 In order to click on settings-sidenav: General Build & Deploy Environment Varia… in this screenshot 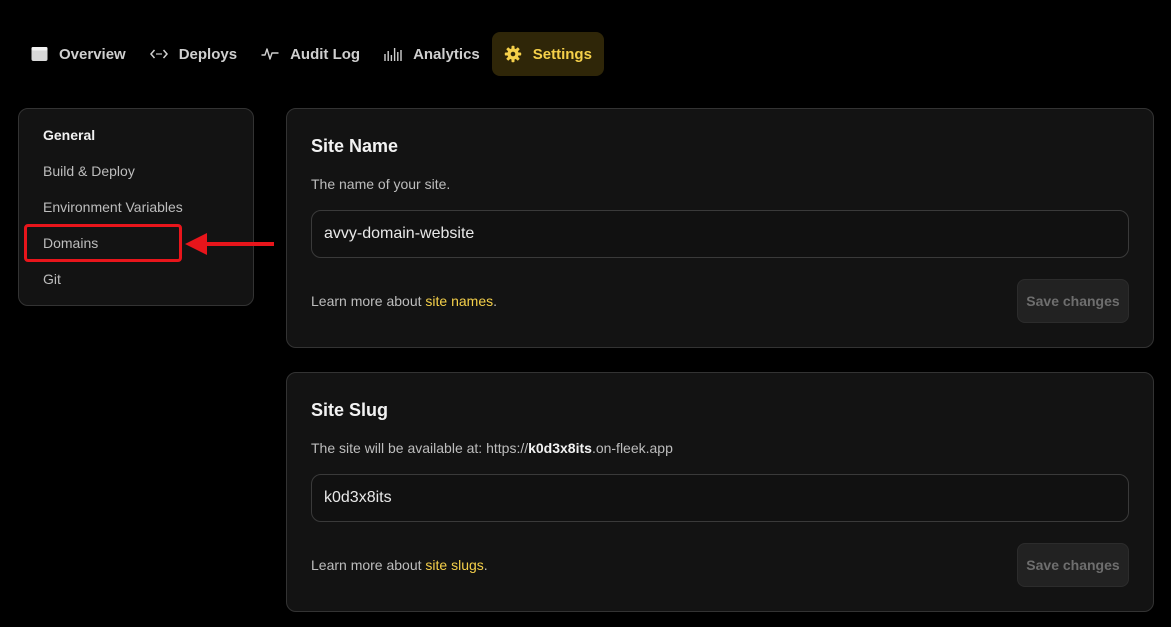, I will do `click(136, 207)`.